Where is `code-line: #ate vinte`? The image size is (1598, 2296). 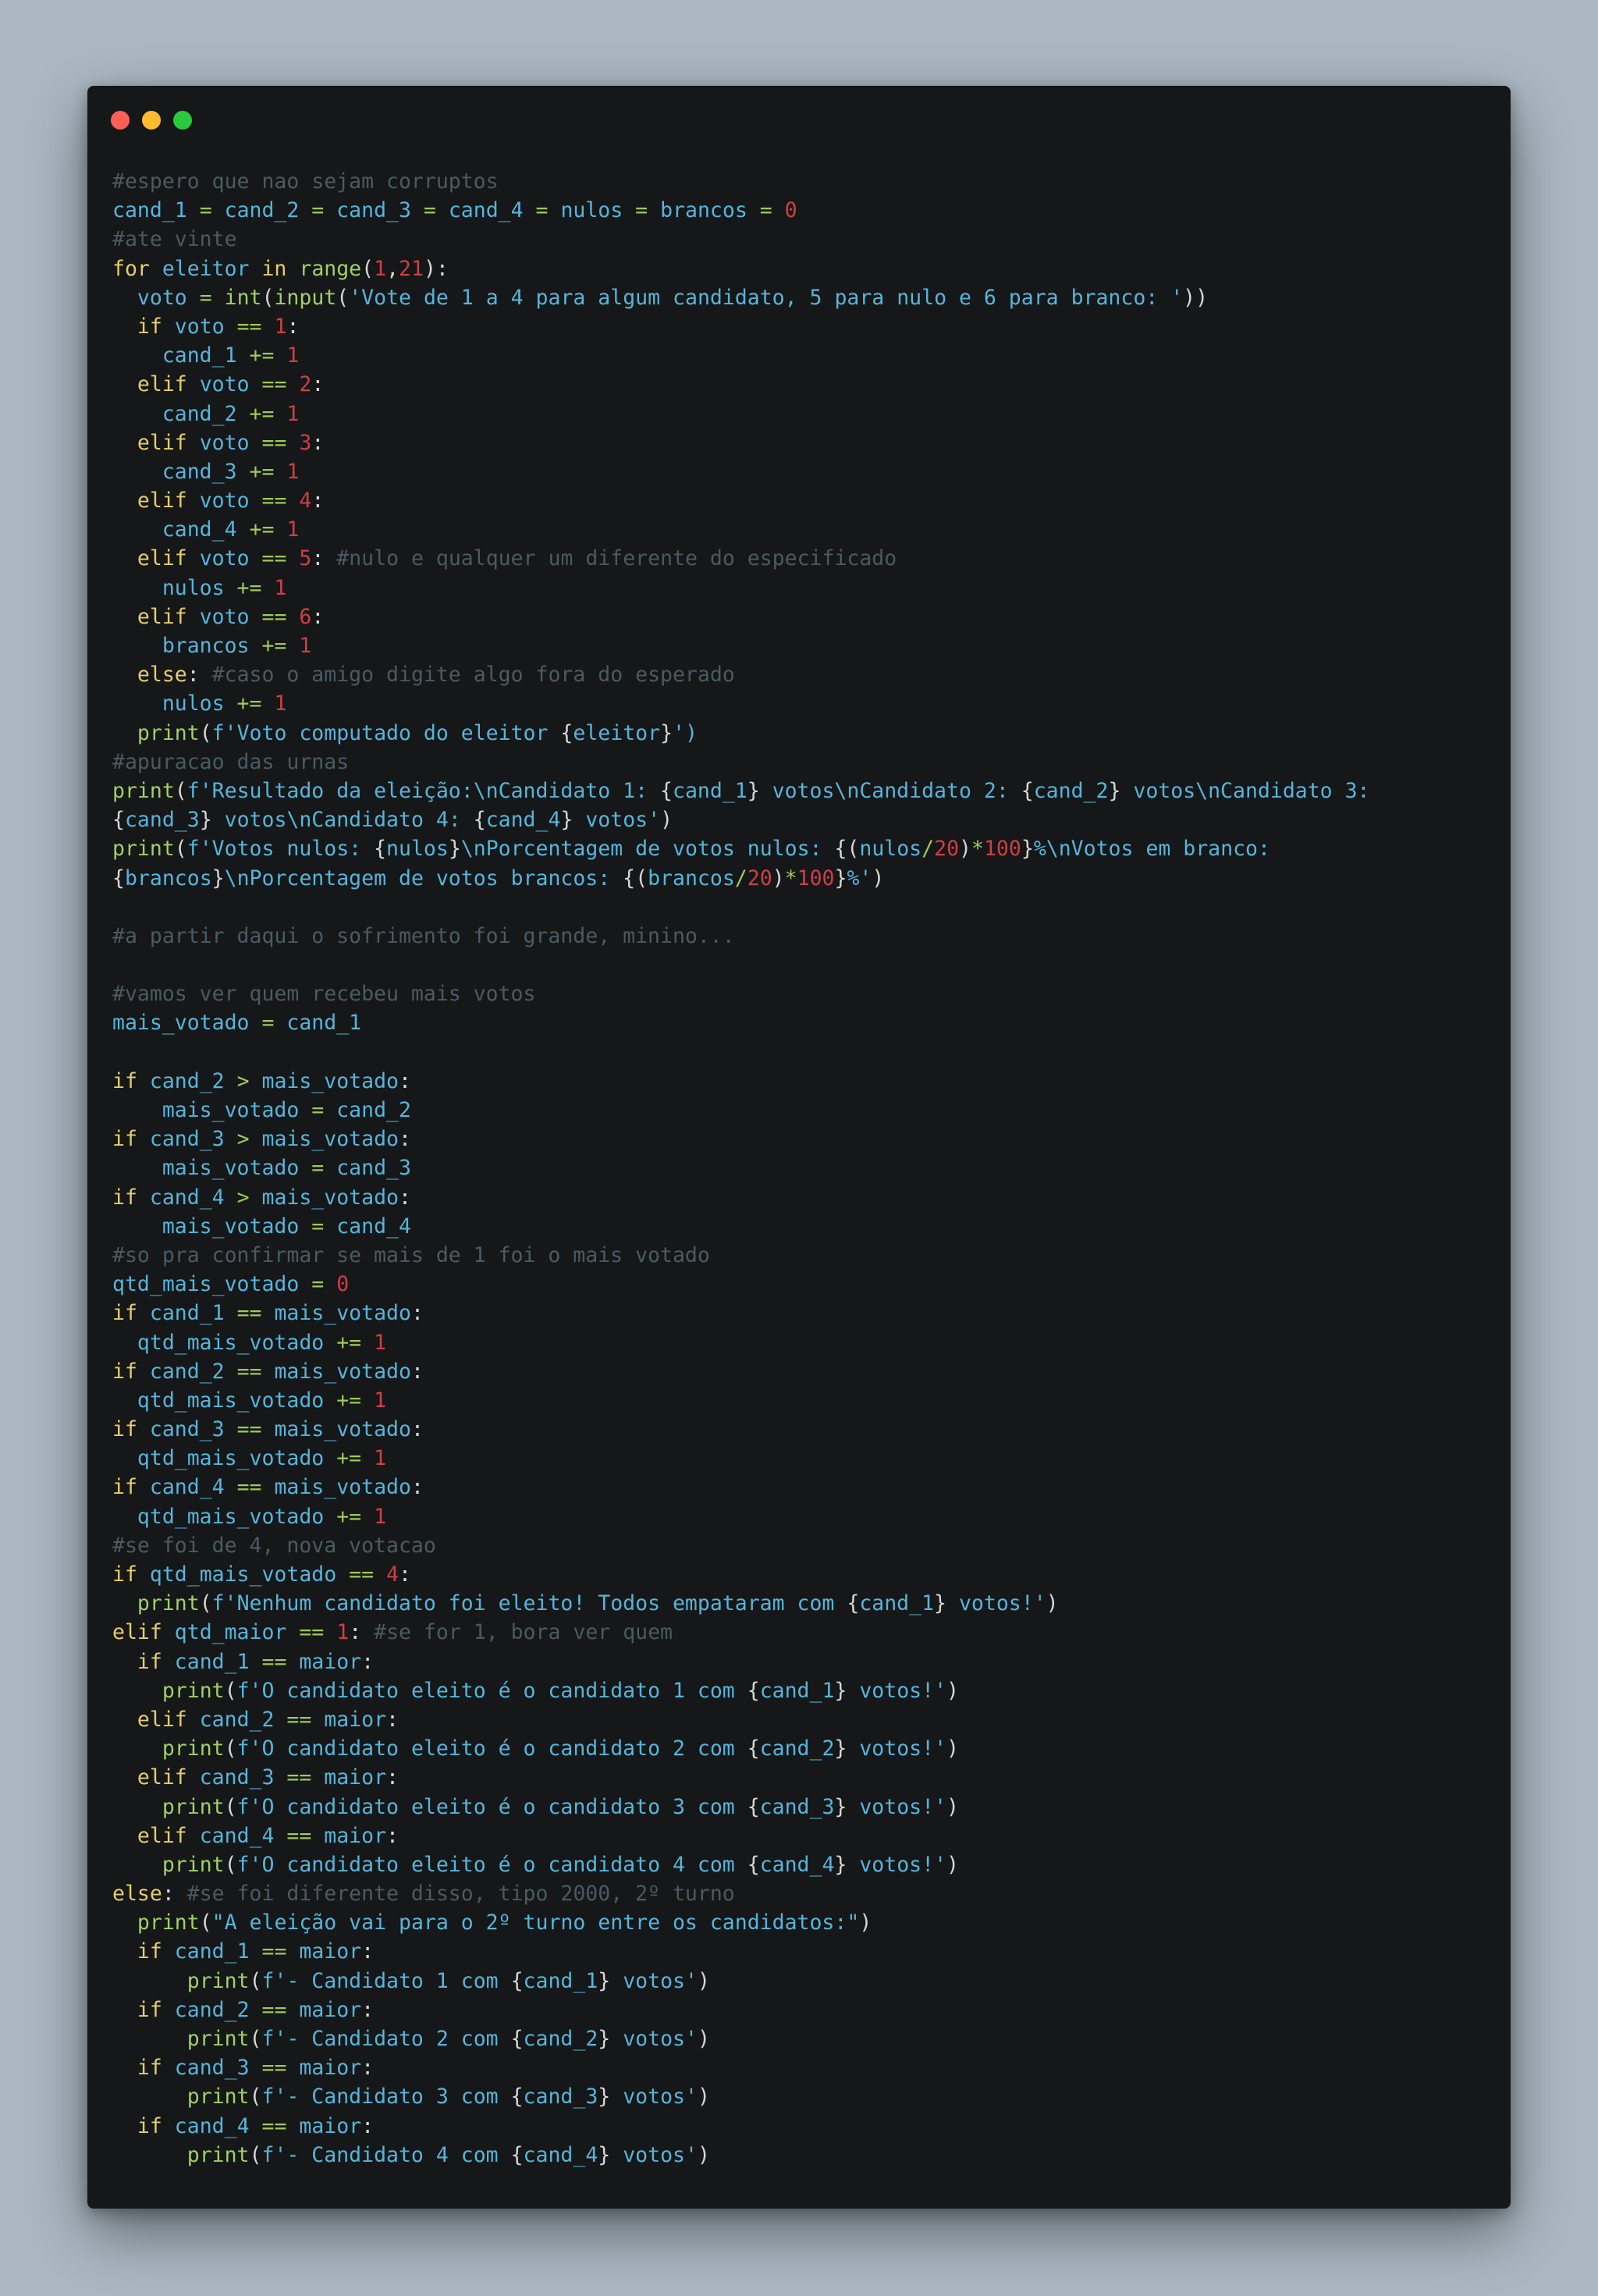 code-line: #ate vinte is located at coordinates (741, 239).